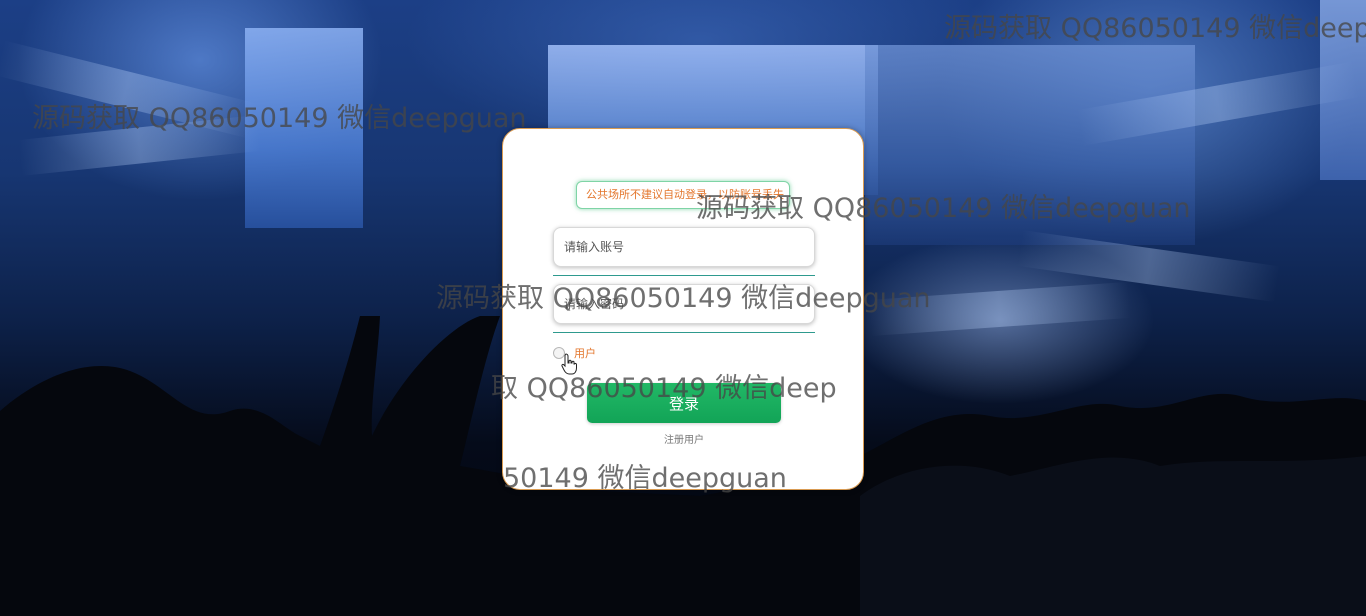  What do you see at coordinates (684, 247) in the screenshot?
I see `username-input` at bounding box center [684, 247].